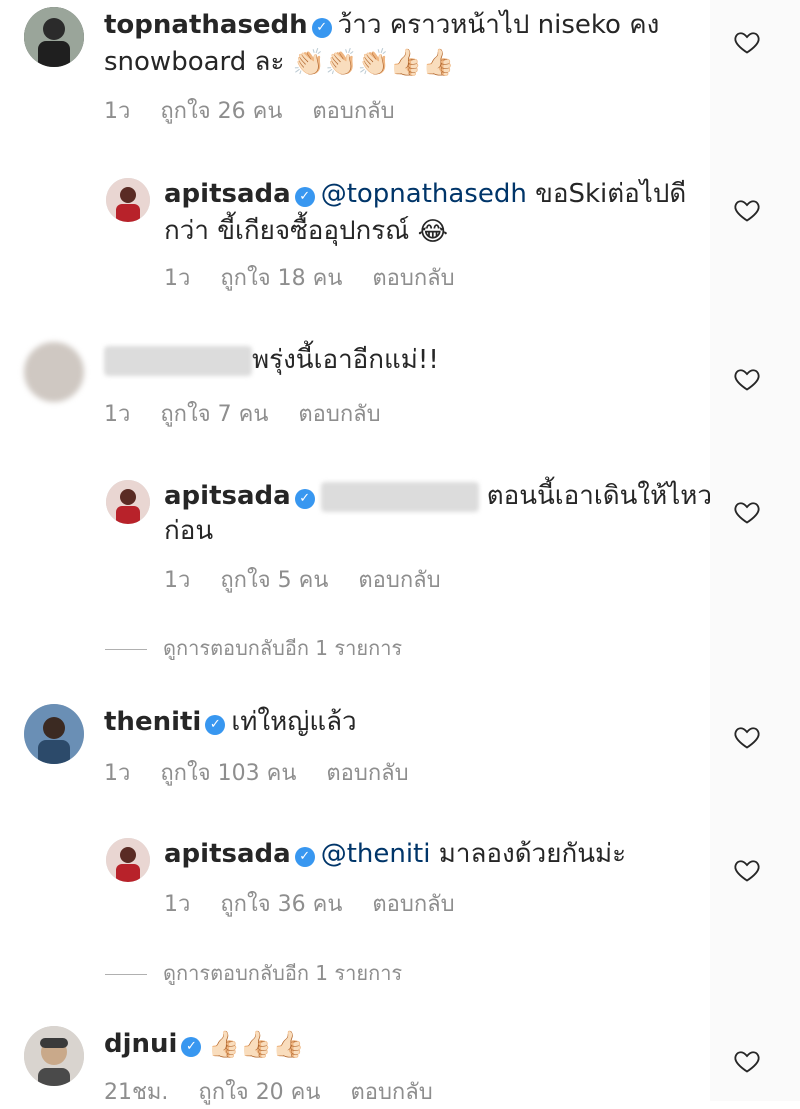 This screenshot has height=1109, width=800. Describe the element at coordinates (214, 414) in the screenshot. I see `likes-count: ถูกใจ 7 คน` at that location.